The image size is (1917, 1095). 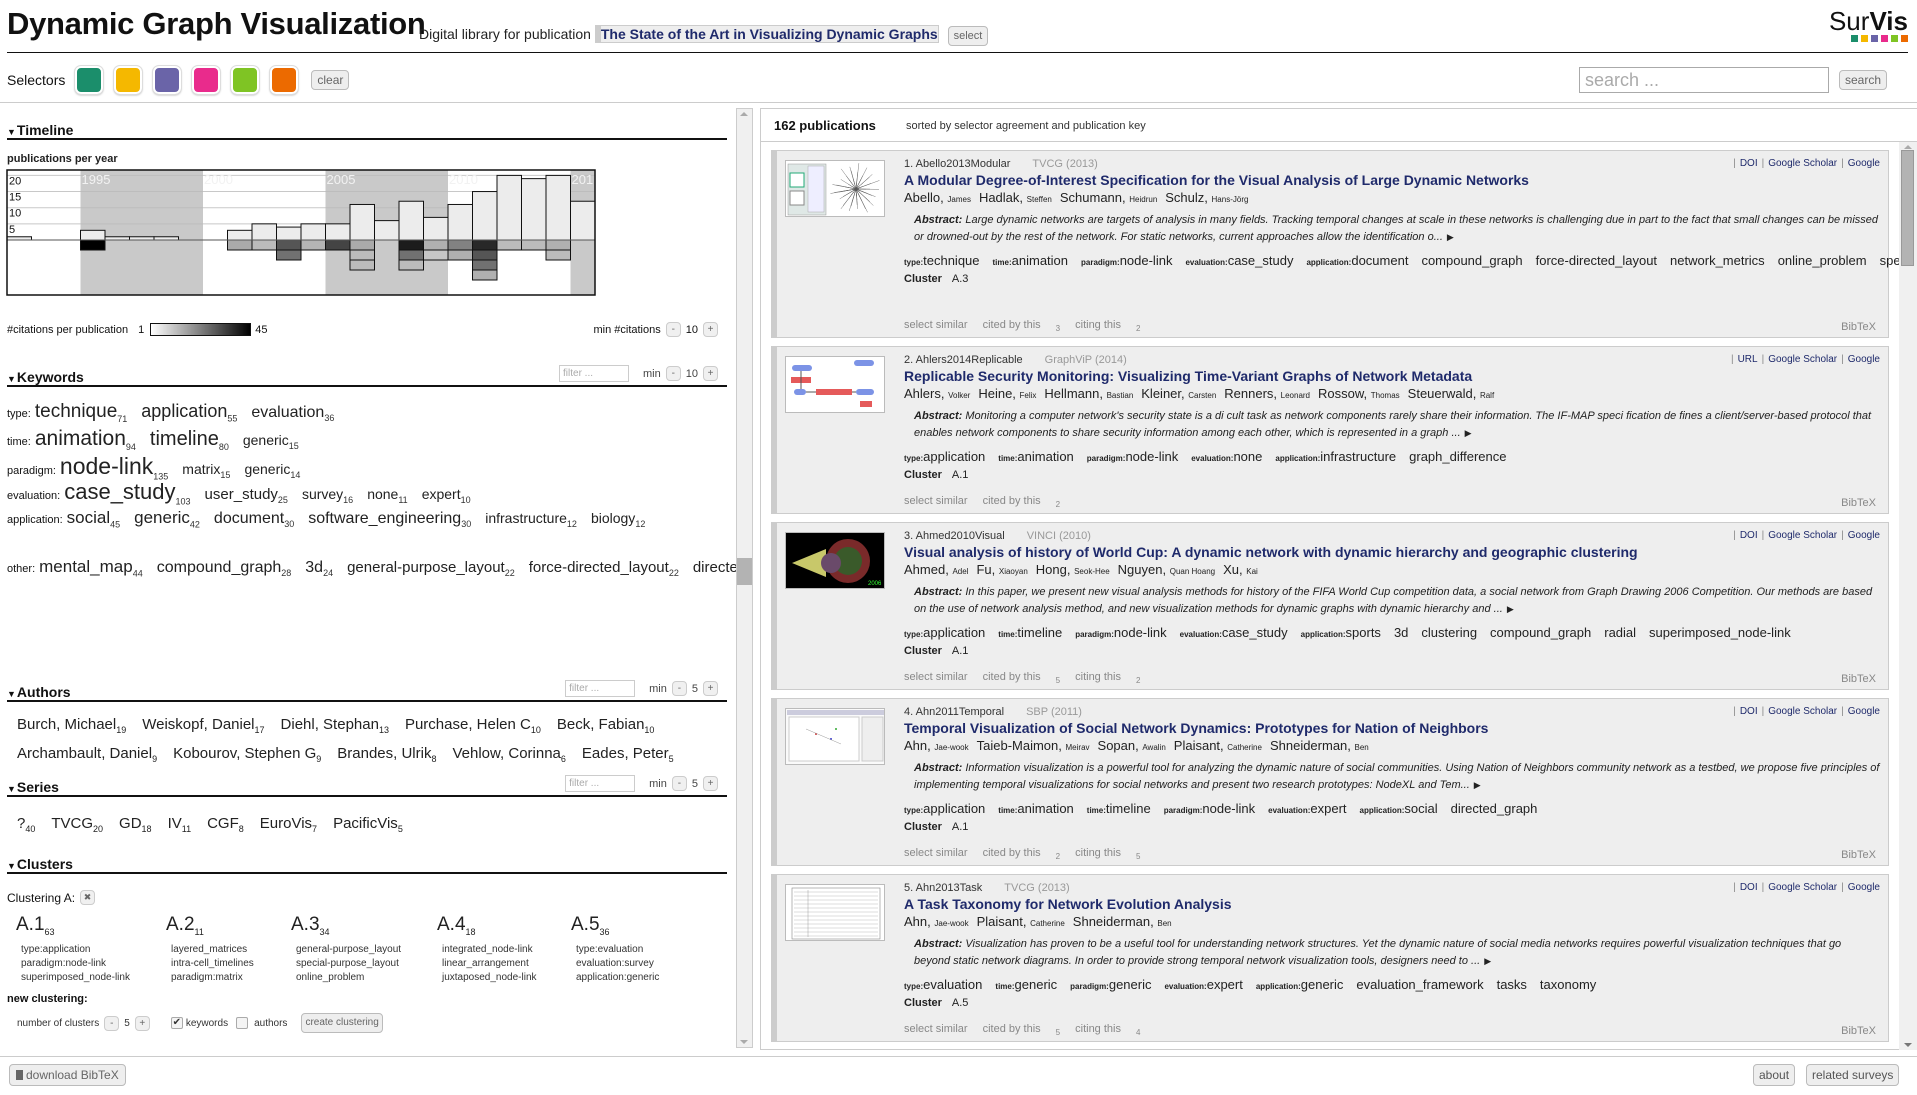 What do you see at coordinates (835, 384) in the screenshot?
I see `publication-thumbnail` at bounding box center [835, 384].